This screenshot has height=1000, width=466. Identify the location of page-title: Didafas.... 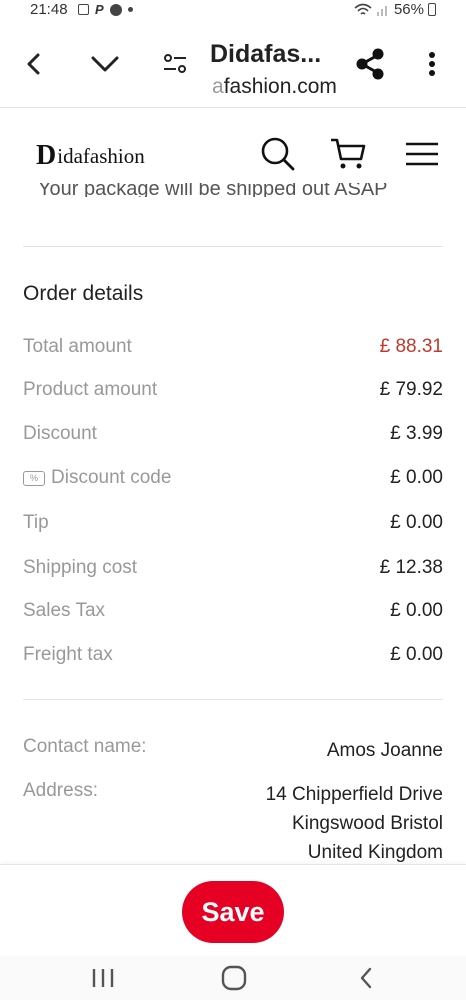
(266, 54).